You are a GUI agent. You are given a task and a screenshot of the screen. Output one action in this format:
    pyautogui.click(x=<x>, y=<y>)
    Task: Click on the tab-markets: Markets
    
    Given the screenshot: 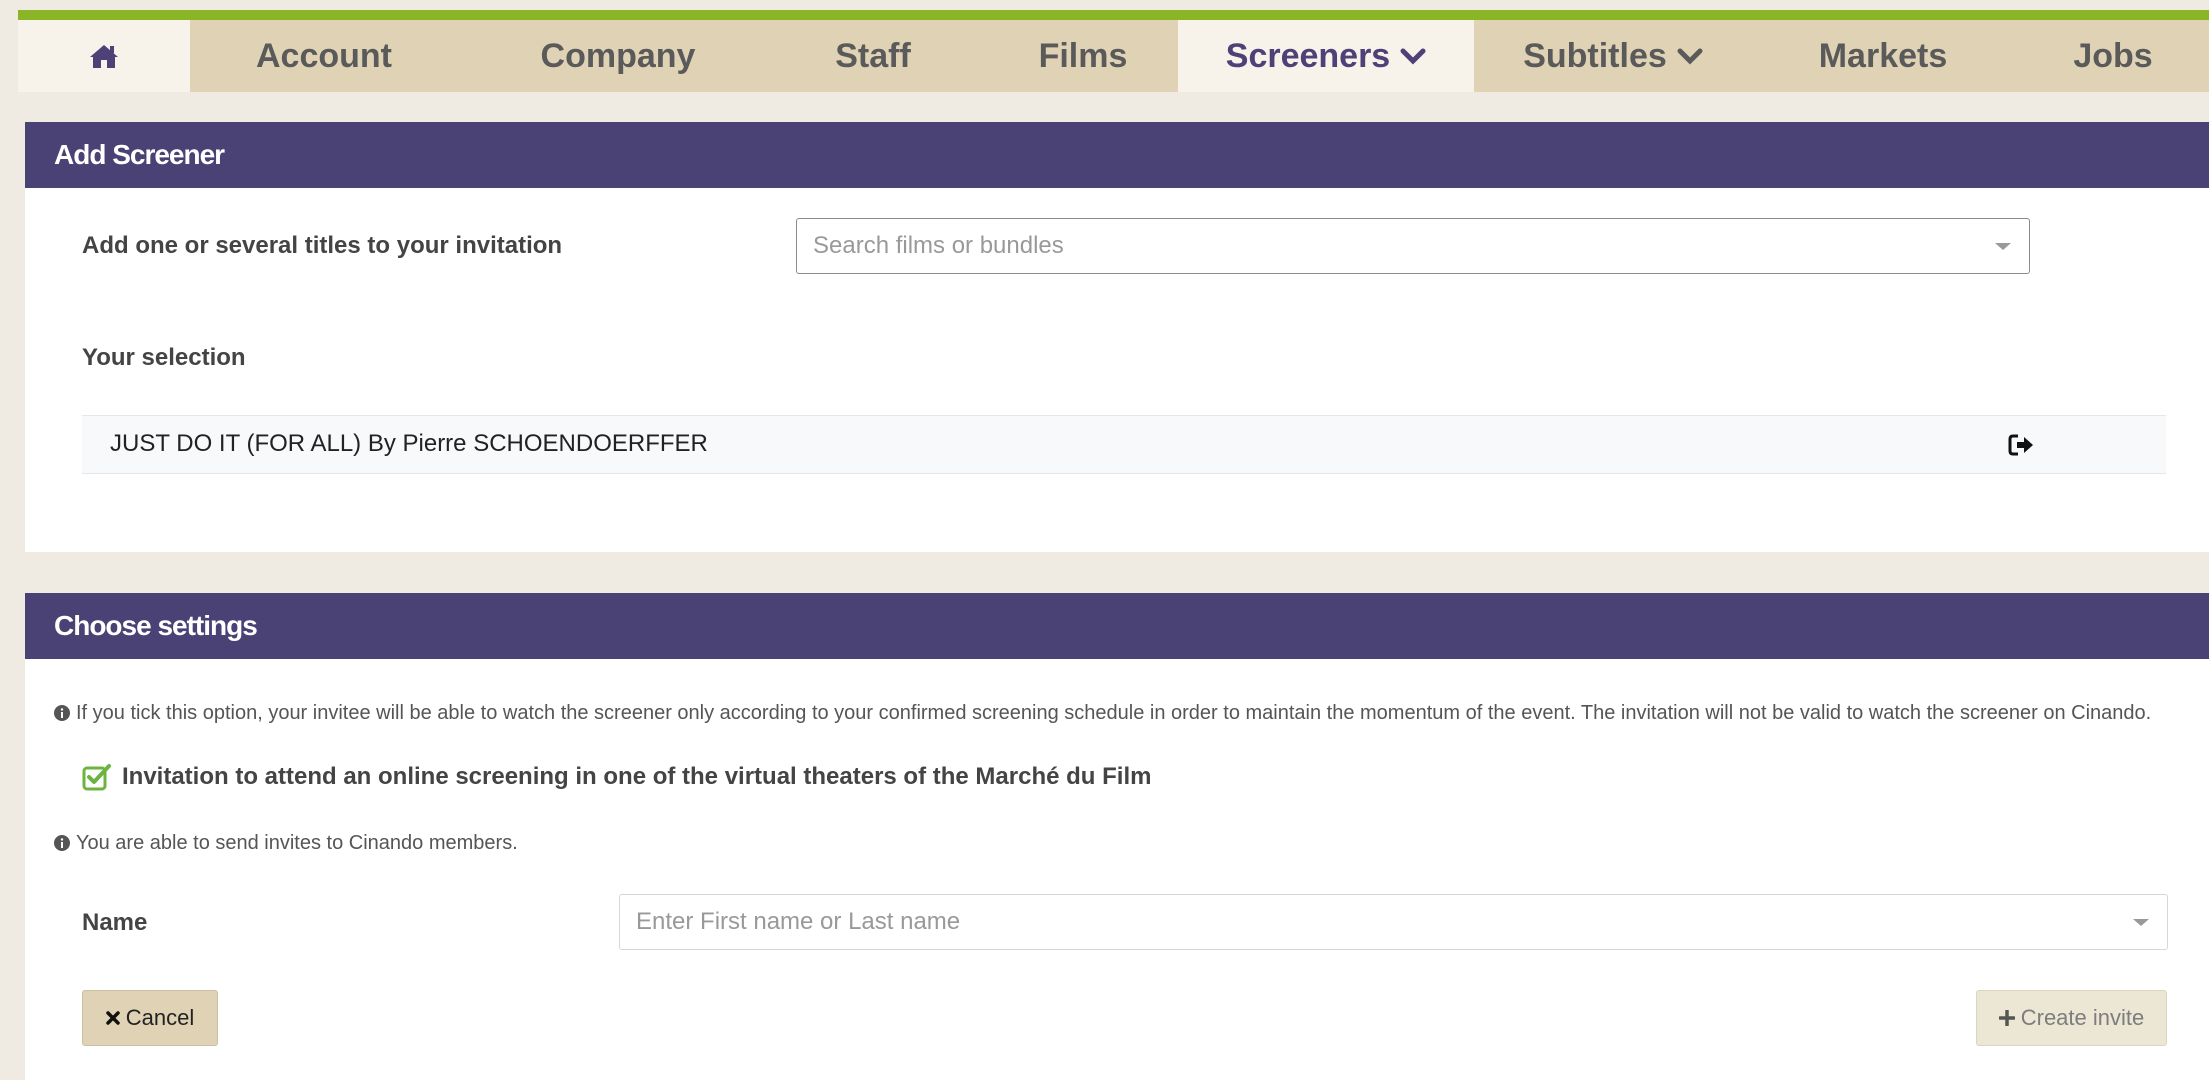 What is the action you would take?
    pyautogui.click(x=1883, y=56)
    